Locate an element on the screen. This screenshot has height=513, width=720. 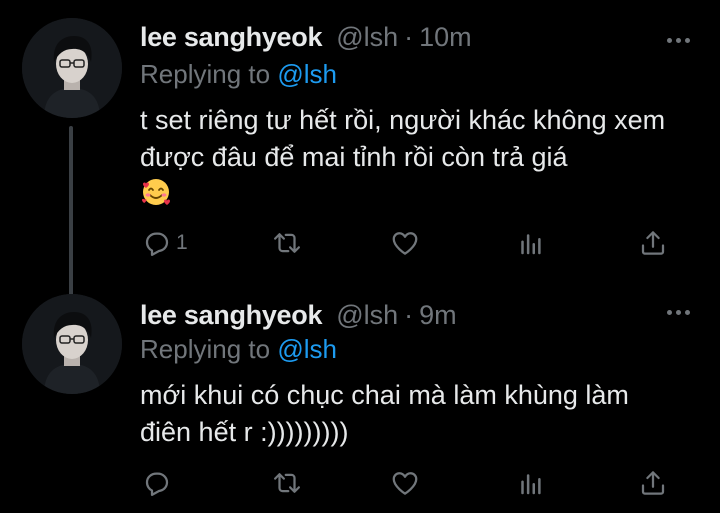
tweet-actions is located at coordinates (410, 484).